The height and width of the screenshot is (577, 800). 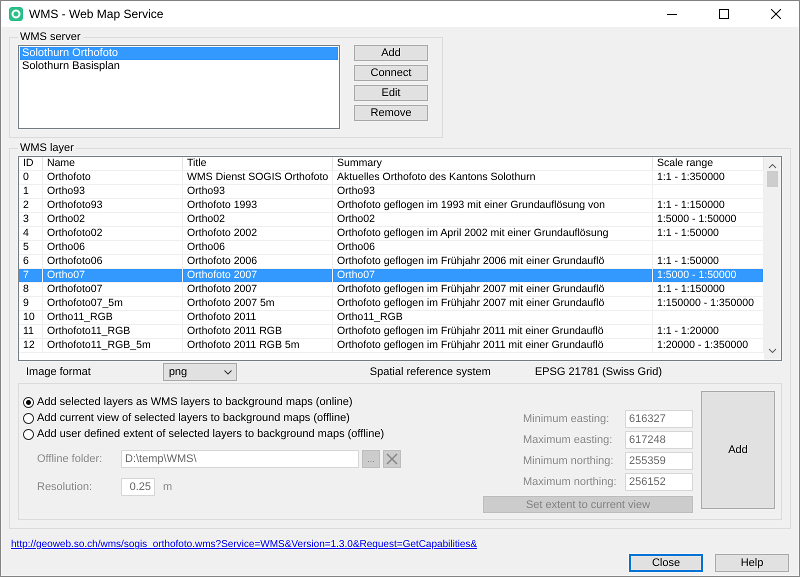 What do you see at coordinates (598, 372) in the screenshot?
I see `srs-value: EPSG 21781 (Swiss Grid)` at bounding box center [598, 372].